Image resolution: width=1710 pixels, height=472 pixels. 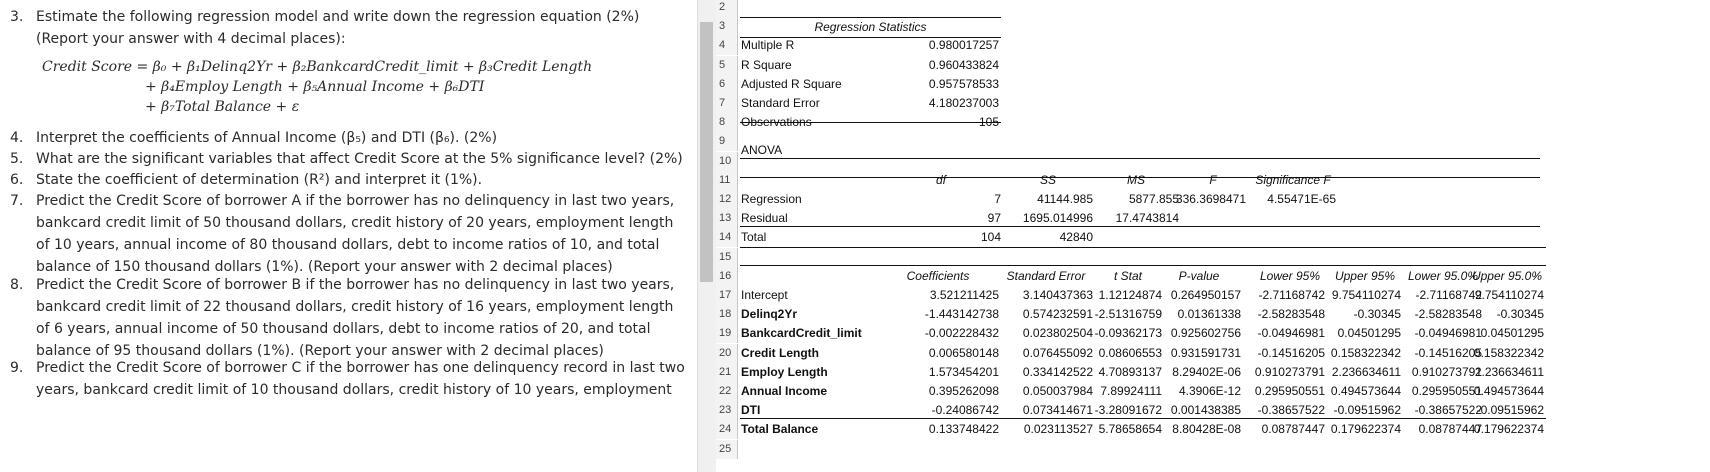 What do you see at coordinates (1291, 237) in the screenshot?
I see `anova-sigf-value` at bounding box center [1291, 237].